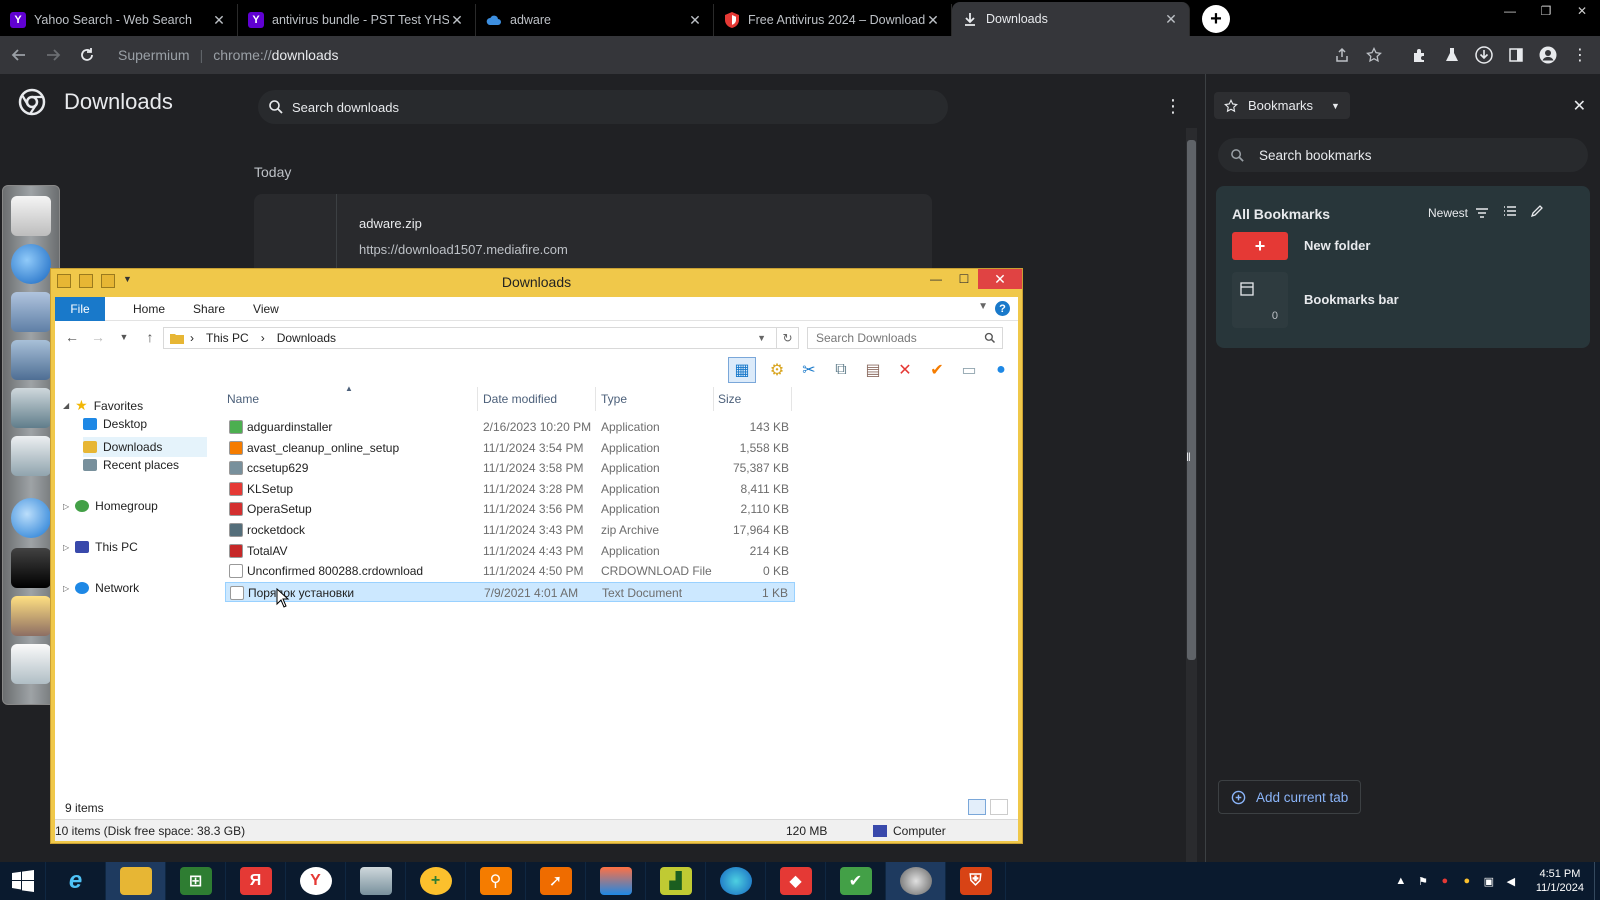 Image resolution: width=1600 pixels, height=900 pixels. I want to click on dock-computer-icon, so click(31, 408).